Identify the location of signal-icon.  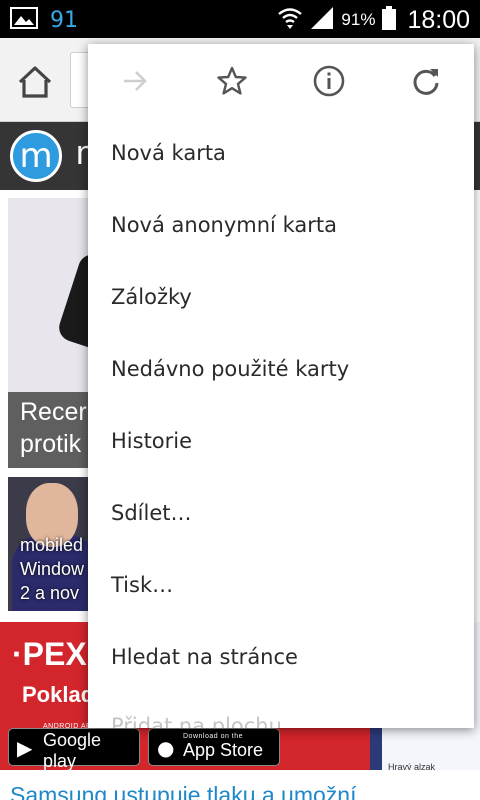
(322, 20).